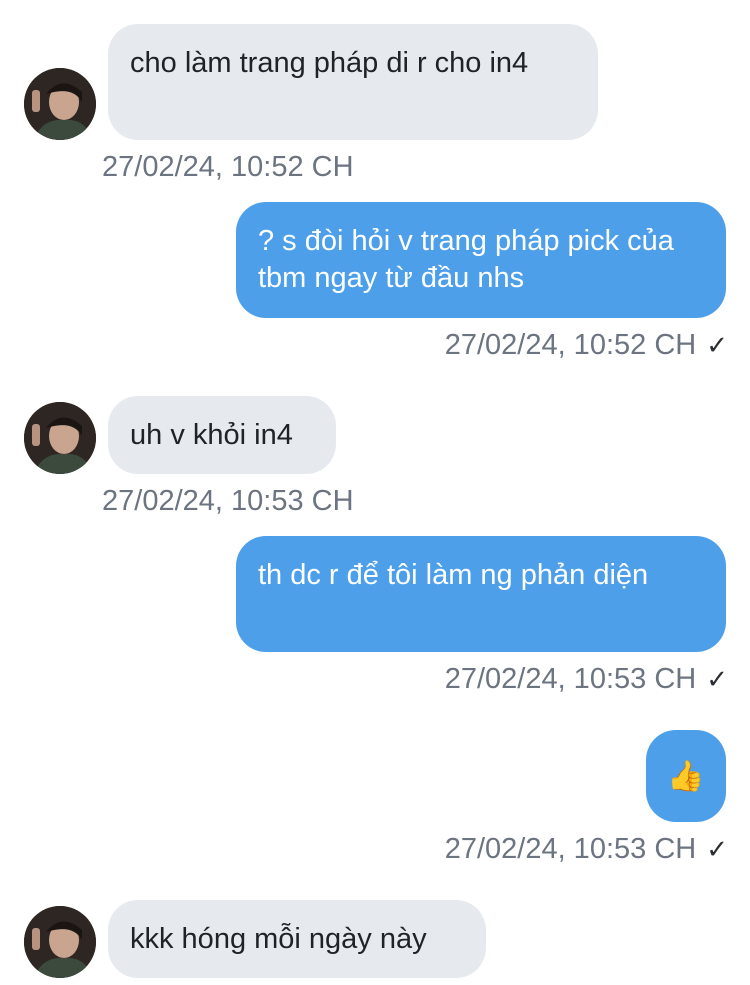  I want to click on timestamp-text: 27/02/24, 10:52 CH, so click(570, 345).